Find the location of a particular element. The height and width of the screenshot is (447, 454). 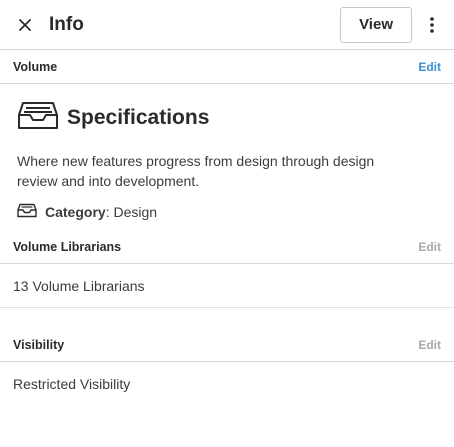

librarians-section-header: Volume Librarians Edit is located at coordinates (227, 247).